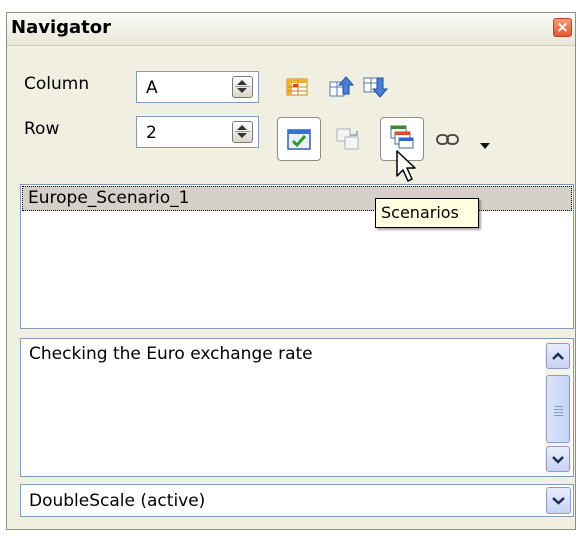 The width and height of the screenshot is (581, 540). Describe the element at coordinates (171, 354) in the screenshot. I see `description-text: Checking the Euro exchange rate` at that location.